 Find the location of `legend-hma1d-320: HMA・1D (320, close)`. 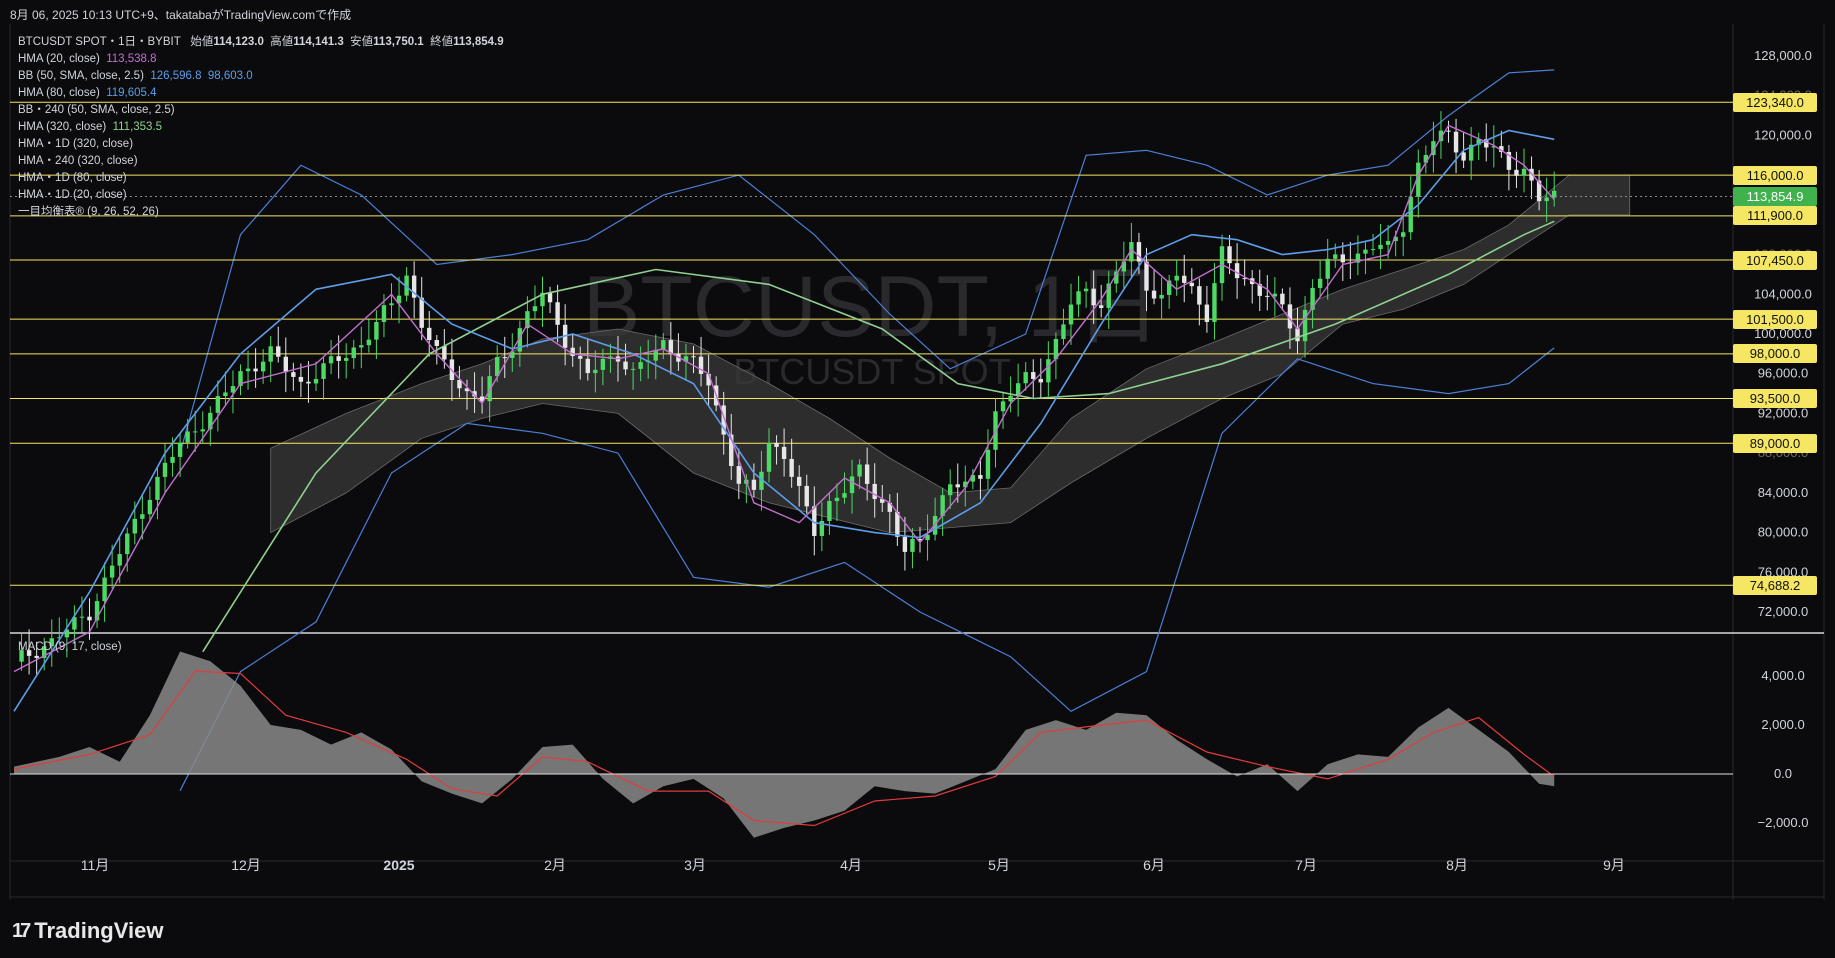

legend-hma1d-320: HMA・1D (320, close) is located at coordinates (261, 144).